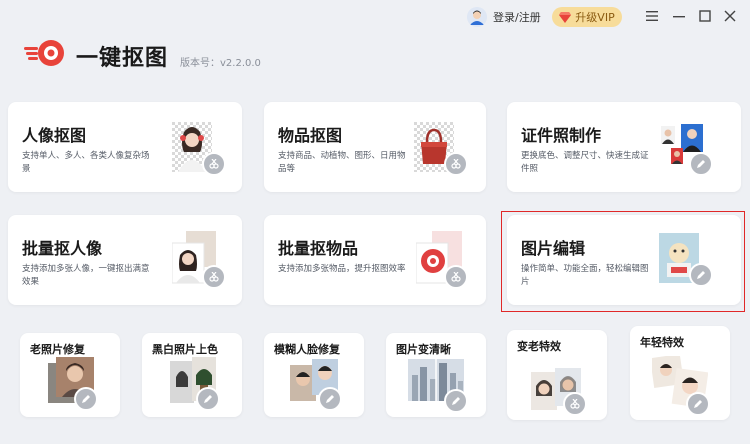 The width and height of the screenshot is (750, 444). I want to click on card-title: 批量抠物品, so click(318, 248).